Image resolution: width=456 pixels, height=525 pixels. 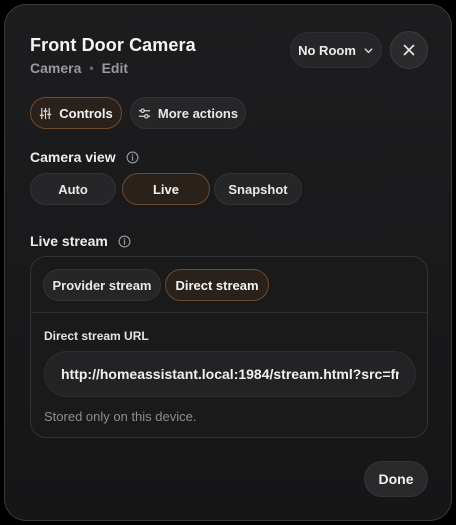 I want to click on dialog-title: Front Door Camera, so click(x=113, y=45).